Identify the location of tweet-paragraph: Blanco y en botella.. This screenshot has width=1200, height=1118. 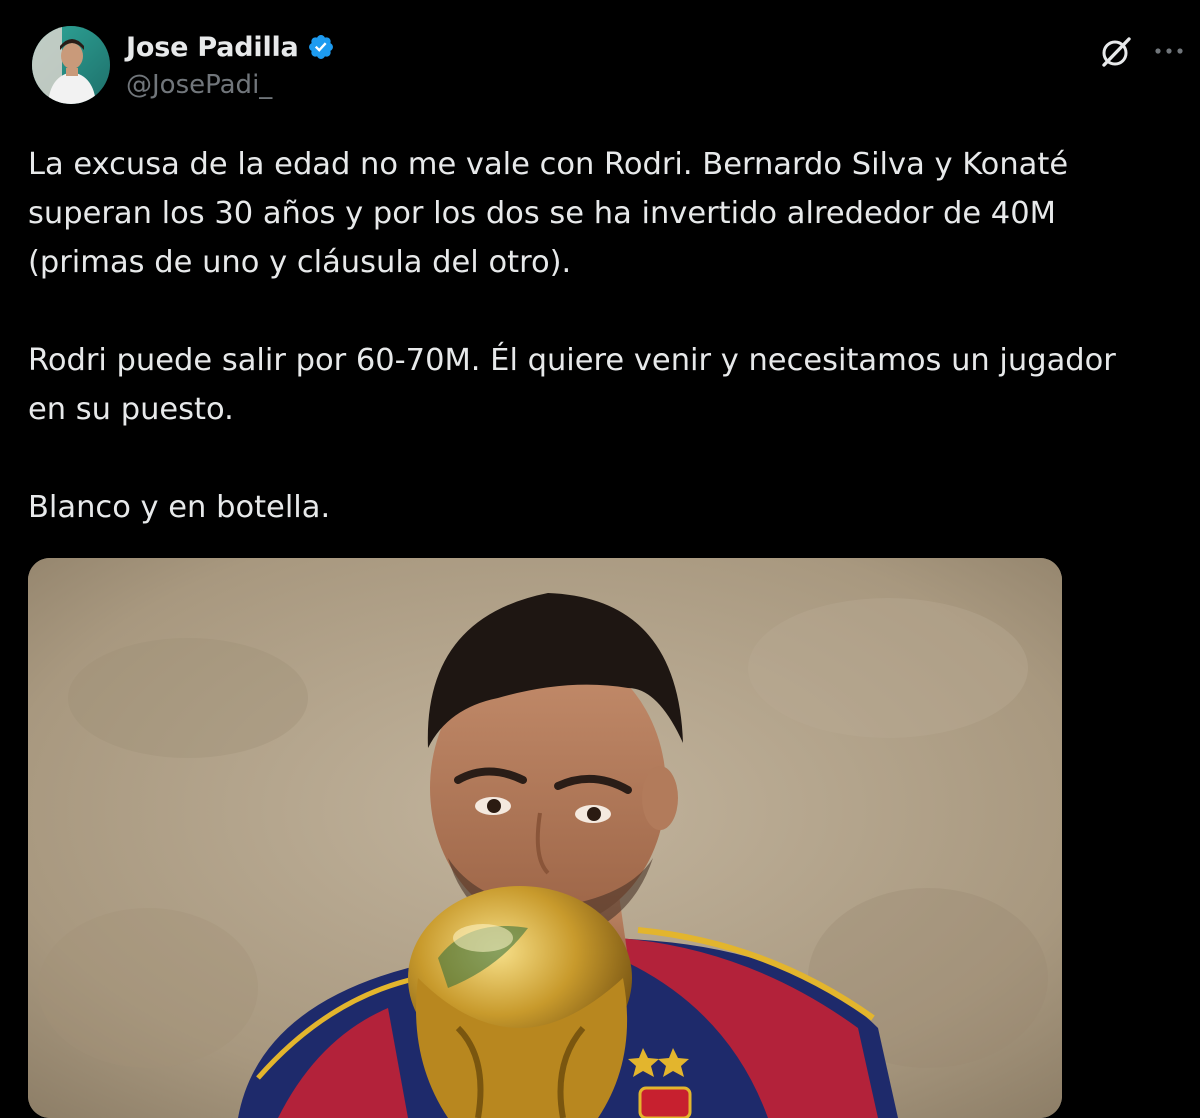
(179, 507).